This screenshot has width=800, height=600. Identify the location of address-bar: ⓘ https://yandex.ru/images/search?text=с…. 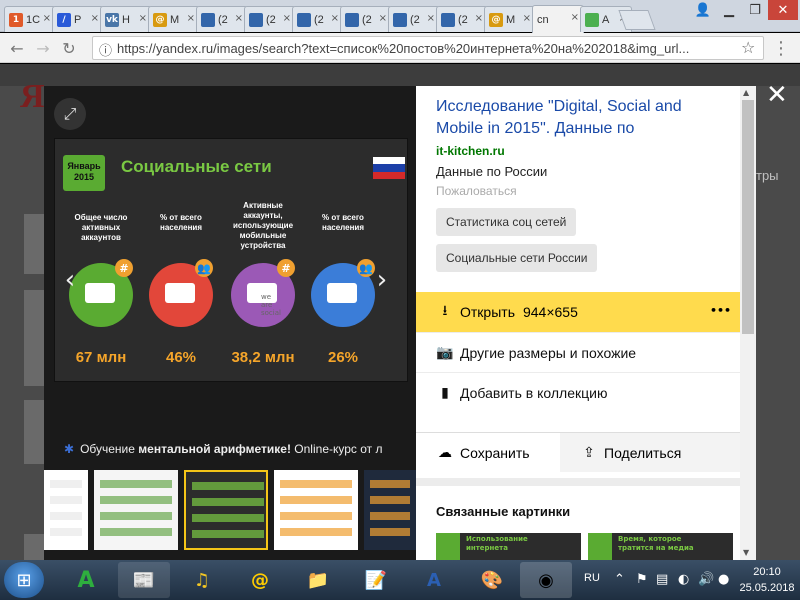
(428, 48).